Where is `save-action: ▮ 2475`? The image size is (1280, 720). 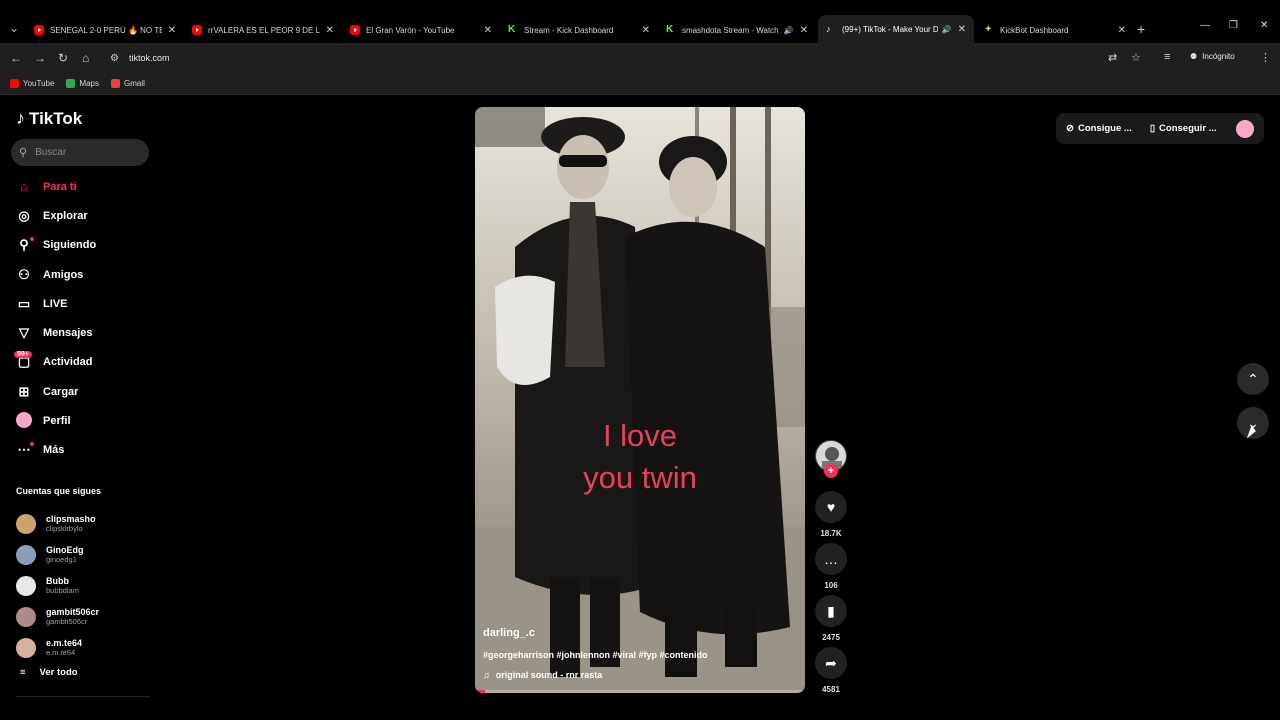 save-action: ▮ 2475 is located at coordinates (831, 618).